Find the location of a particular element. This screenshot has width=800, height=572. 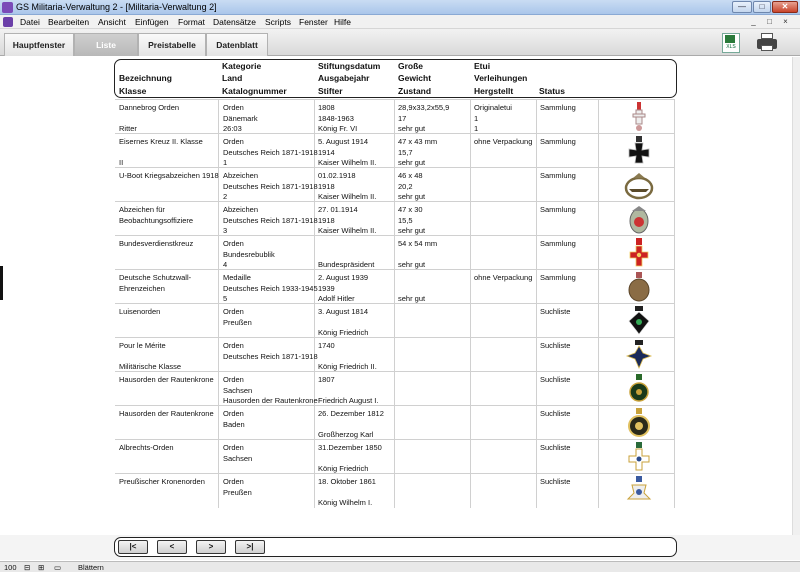

col-groesse: 46 x 48 20,2 sehr gut is located at coordinates (433, 185).